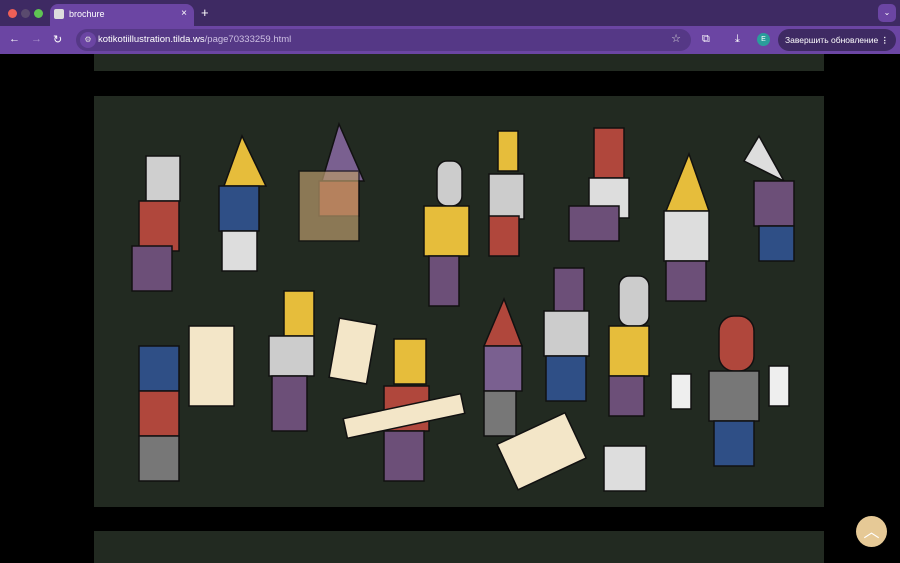 Image resolution: width=900 pixels, height=563 pixels. Describe the element at coordinates (211, 366) in the screenshot. I see `easel-canvas` at that location.